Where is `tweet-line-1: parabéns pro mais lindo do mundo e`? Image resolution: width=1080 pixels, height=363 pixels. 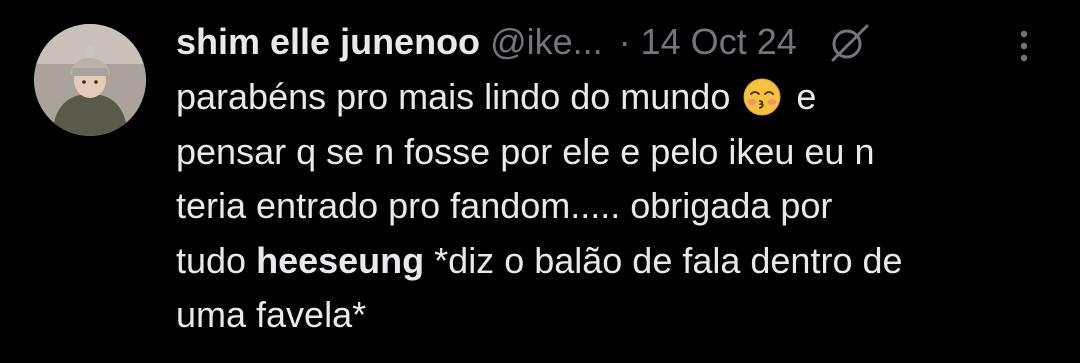 tweet-line-1: parabéns pro mais lindo do mundo e is located at coordinates (616, 97).